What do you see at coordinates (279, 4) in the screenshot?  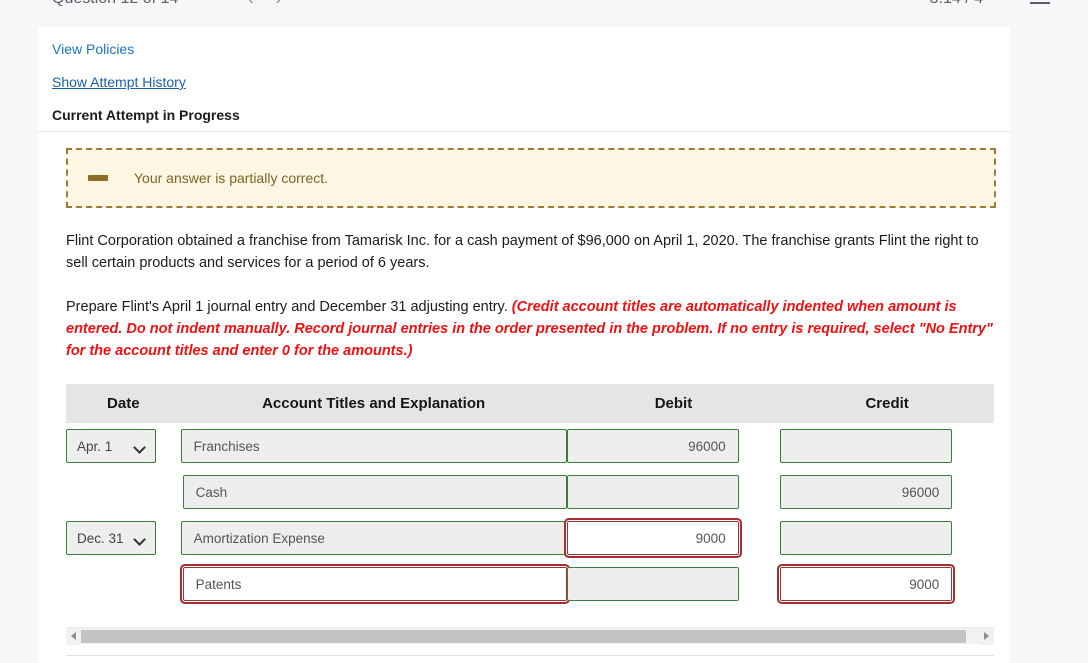 I see `next-question-icon: ›` at bounding box center [279, 4].